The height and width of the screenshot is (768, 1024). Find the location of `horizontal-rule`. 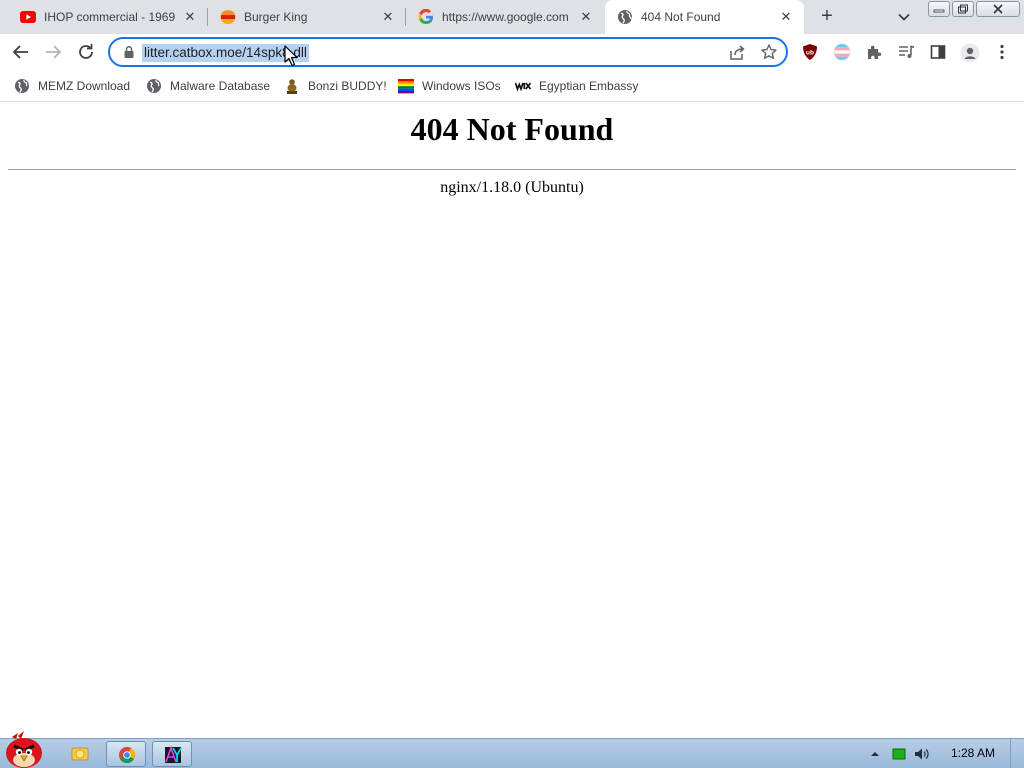

horizontal-rule is located at coordinates (512, 169).